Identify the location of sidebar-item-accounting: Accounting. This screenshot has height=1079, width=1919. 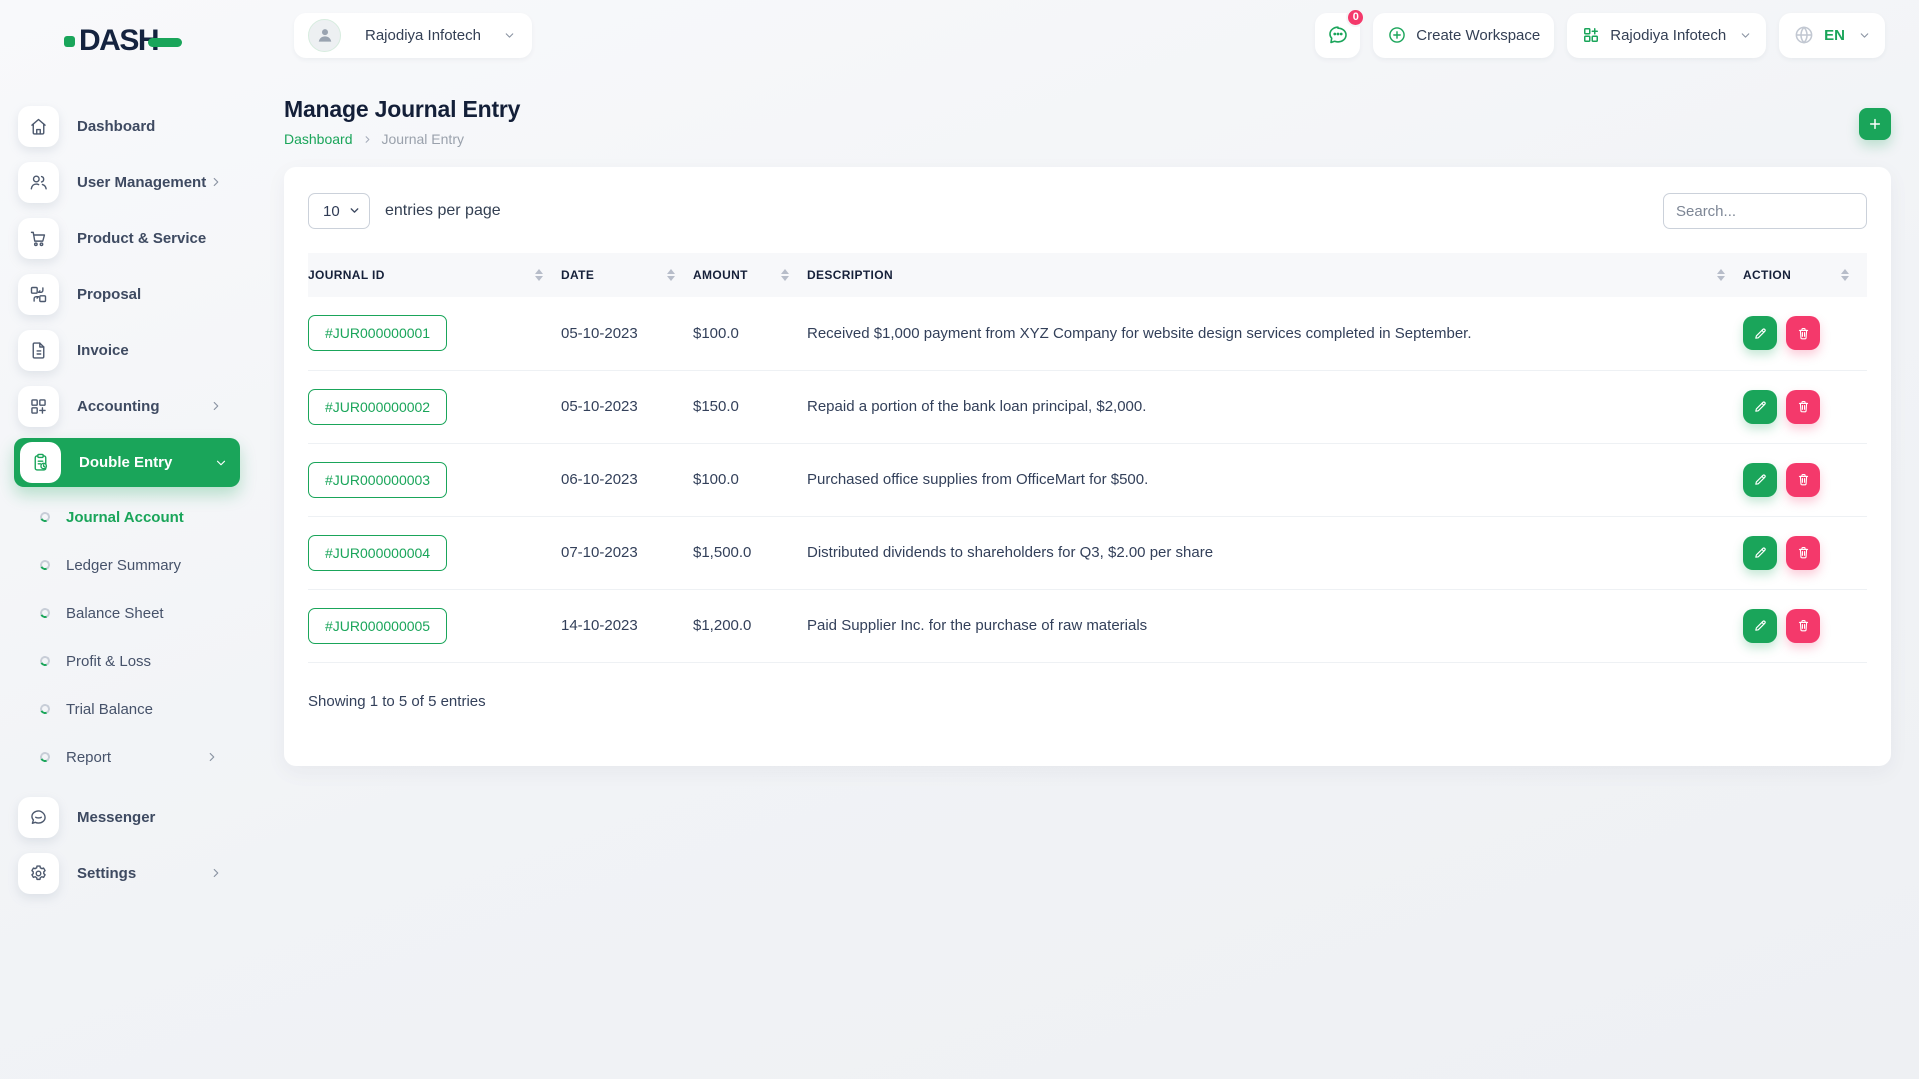
(122, 406).